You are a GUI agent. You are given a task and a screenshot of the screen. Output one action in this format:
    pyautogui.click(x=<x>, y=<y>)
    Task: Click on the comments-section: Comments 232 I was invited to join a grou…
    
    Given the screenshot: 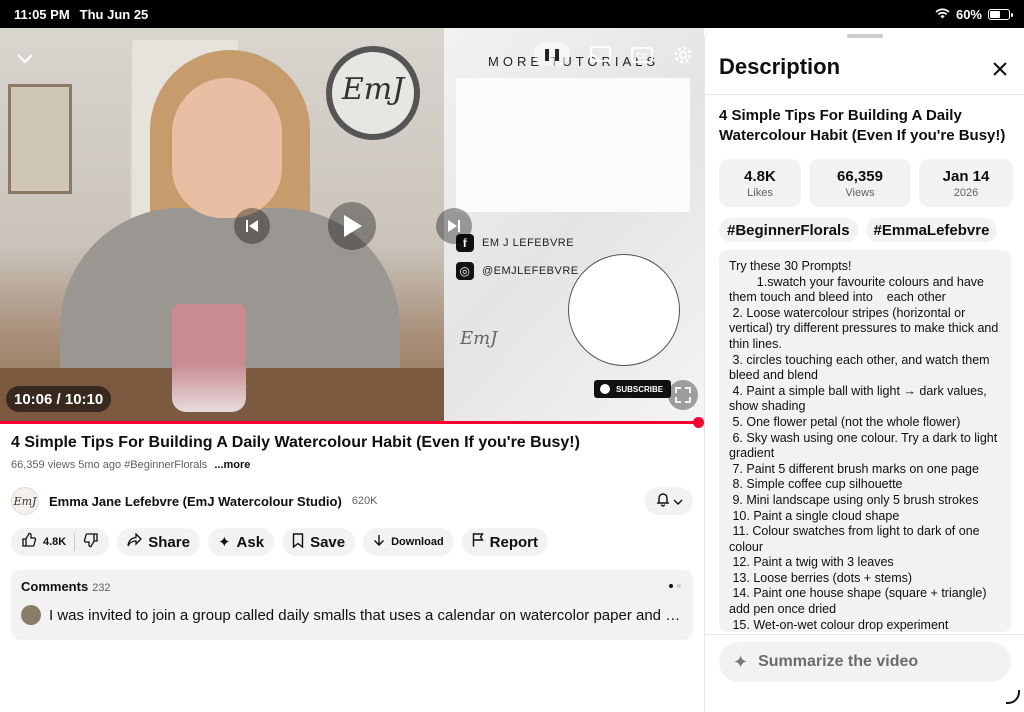 What is the action you would take?
    pyautogui.click(x=352, y=605)
    